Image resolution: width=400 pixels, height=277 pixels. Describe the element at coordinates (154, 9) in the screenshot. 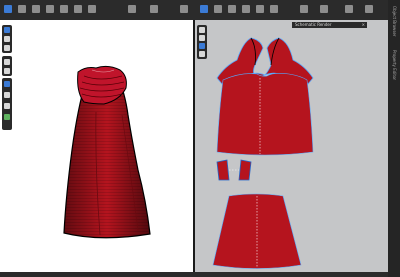

I see `grid-icon` at that location.